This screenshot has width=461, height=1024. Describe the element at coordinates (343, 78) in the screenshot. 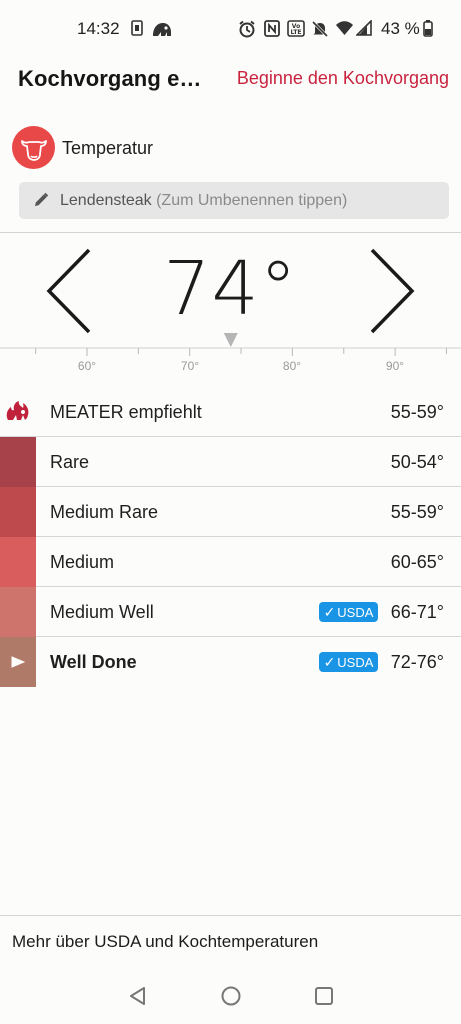

I see `start-cook-button: Beginne den Kochvorgang` at that location.